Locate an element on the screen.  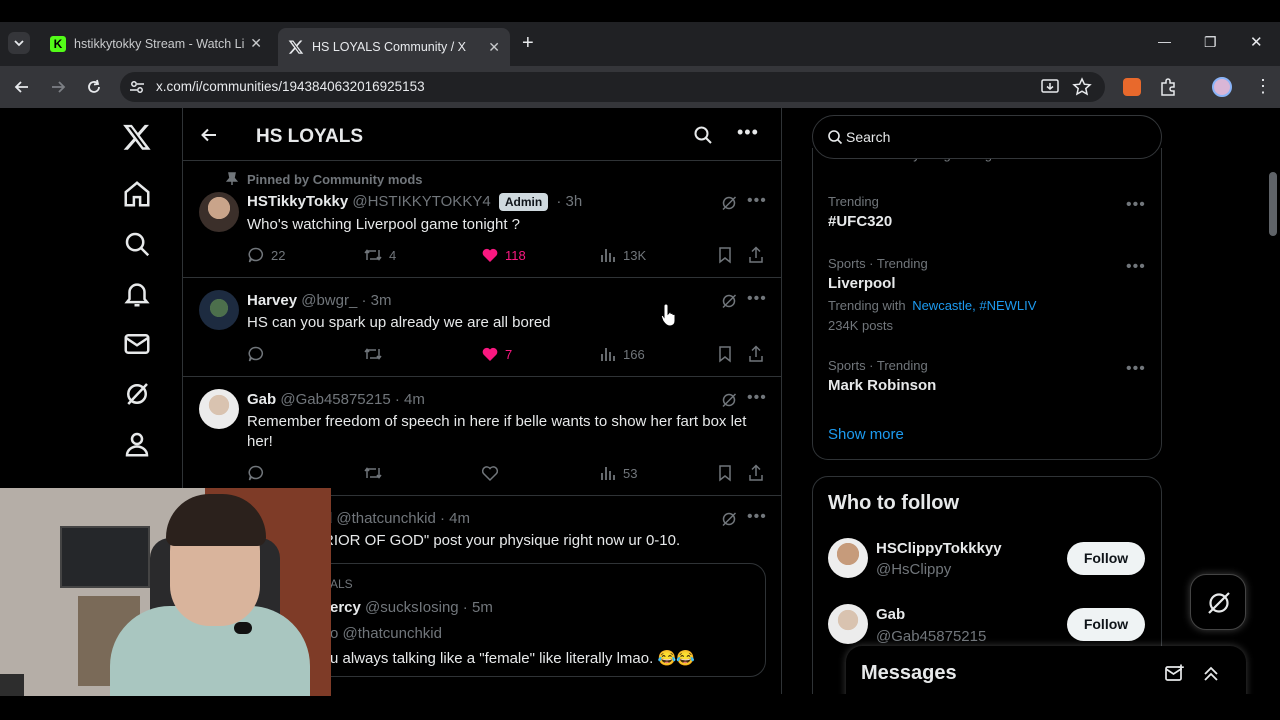
like-button: 7 is located at coordinates (496, 354).